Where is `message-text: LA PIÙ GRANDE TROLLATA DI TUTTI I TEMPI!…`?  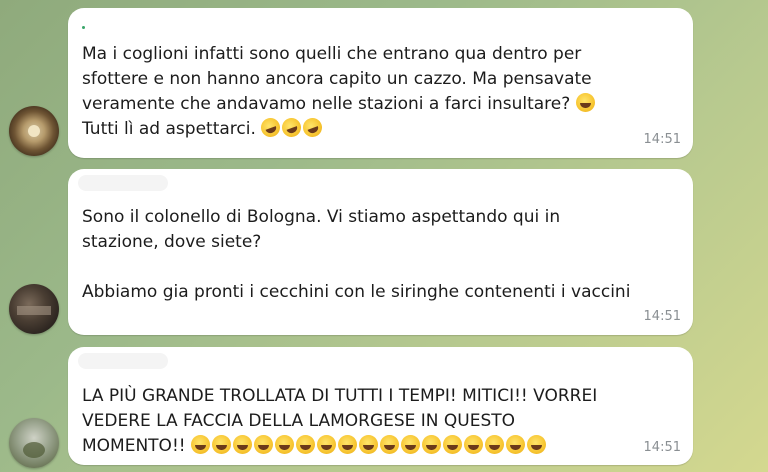
message-text: LA PIÙ GRANDE TROLLATA DI TUTTI I TEMPI!… is located at coordinates (362, 421).